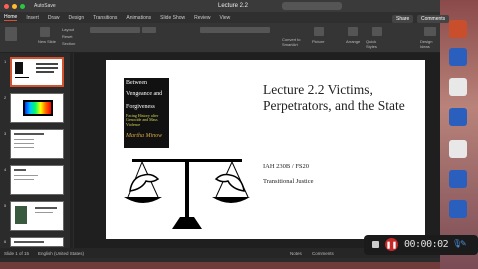 Image resolution: width=478 pixels, height=269 pixels. Describe the element at coordinates (430, 31) in the screenshot. I see `design-ideas-button` at that location.